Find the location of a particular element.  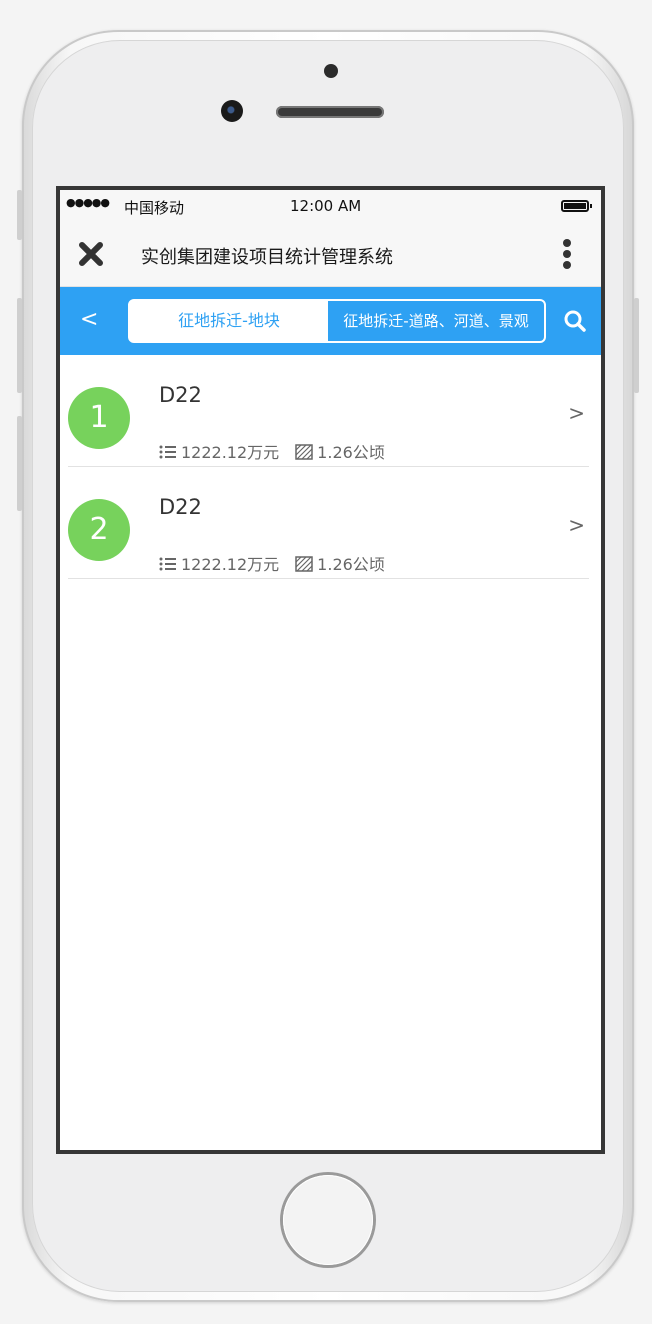

carrier-label: 中国移动 is located at coordinates (154, 208).